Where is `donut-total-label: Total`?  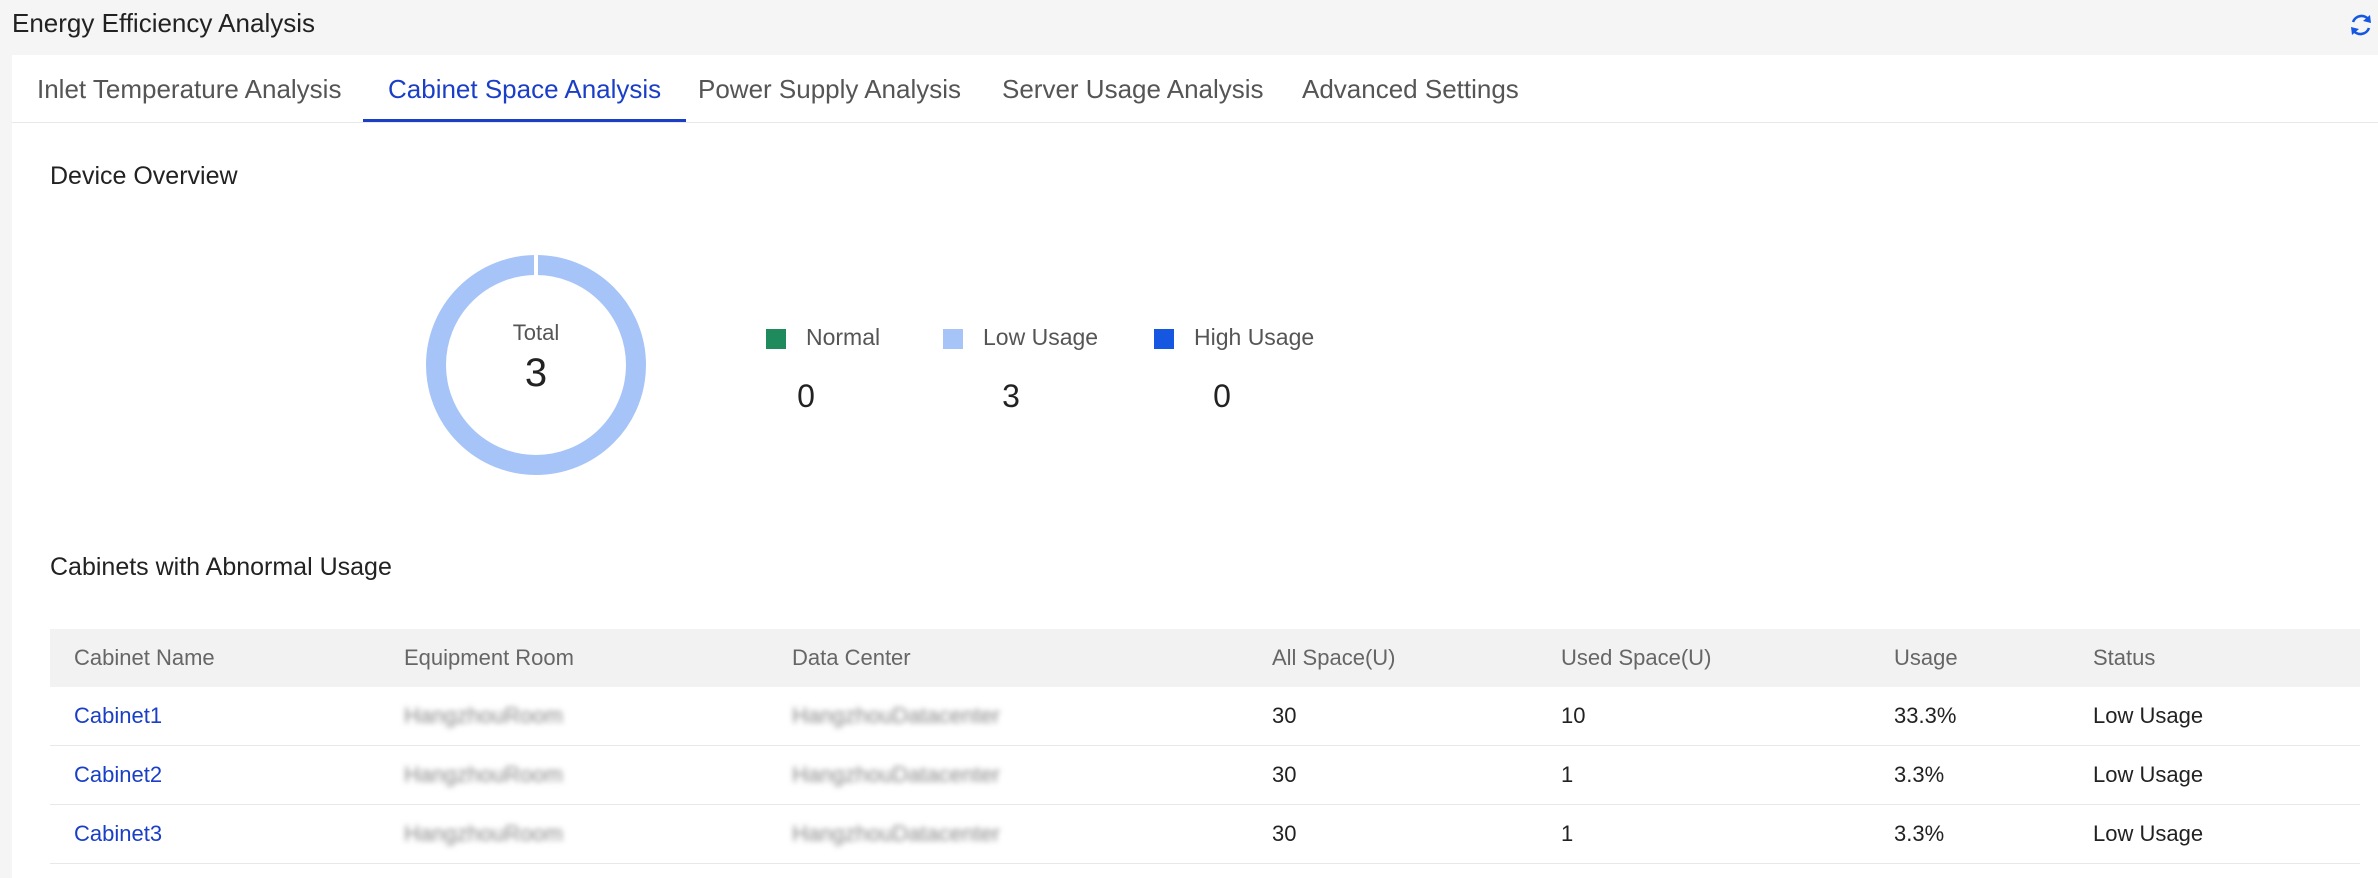
donut-total-label: Total is located at coordinates (536, 332).